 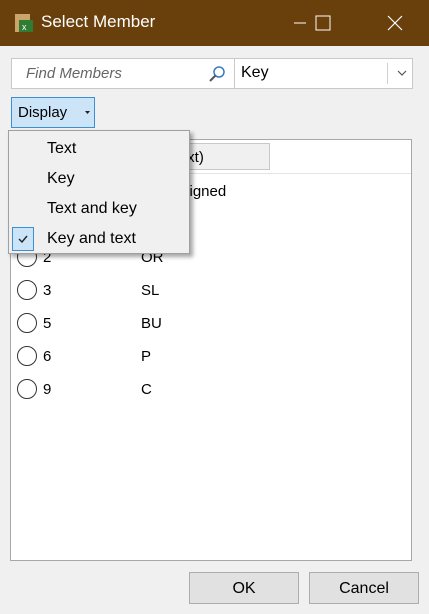 I want to click on search-row: Key, so click(x=212, y=73).